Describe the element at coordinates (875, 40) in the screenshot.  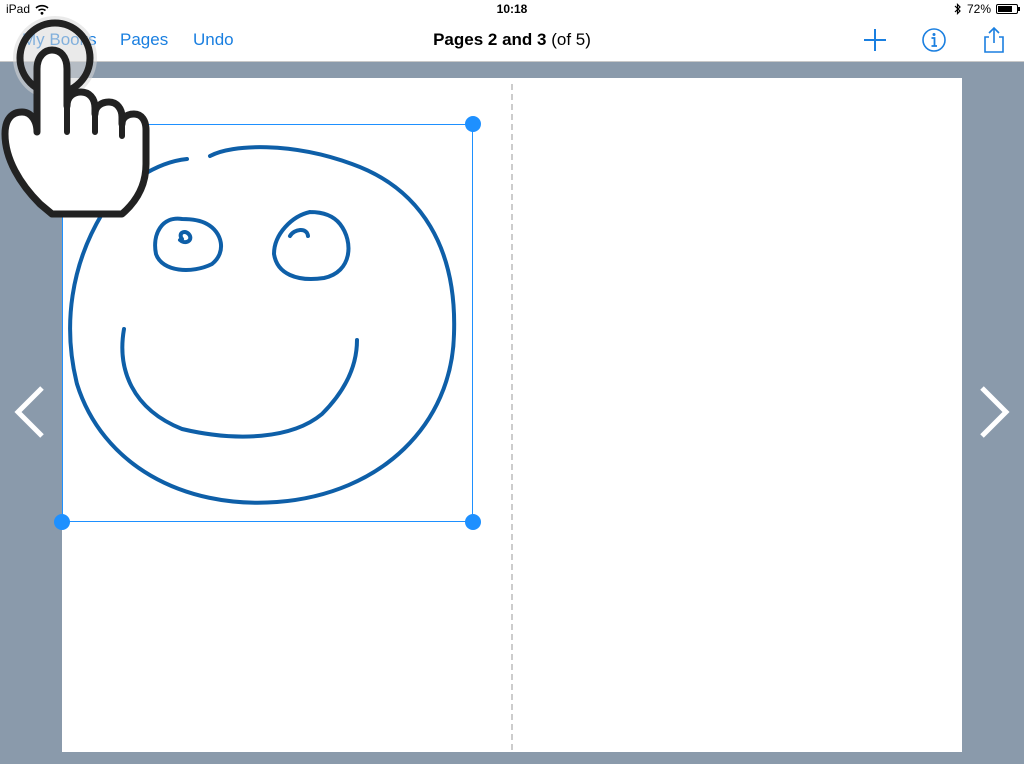
I see `plus-icon` at that location.